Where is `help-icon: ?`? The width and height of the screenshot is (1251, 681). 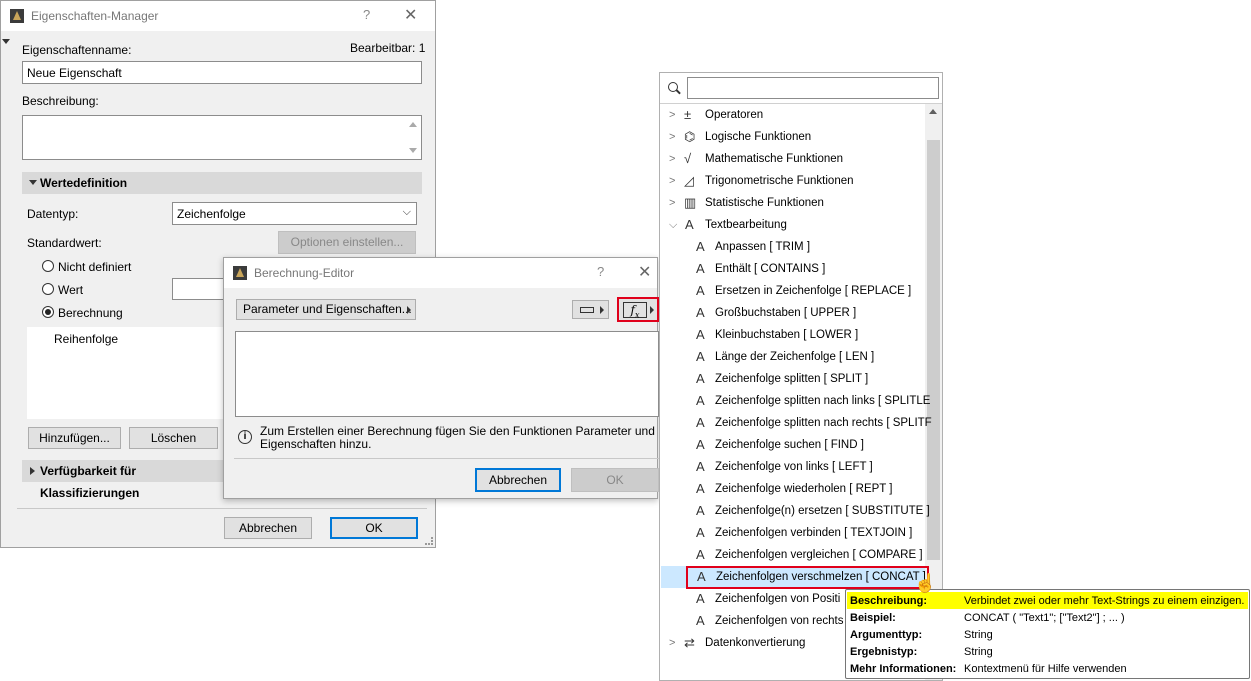 help-icon: ? is located at coordinates (366, 14).